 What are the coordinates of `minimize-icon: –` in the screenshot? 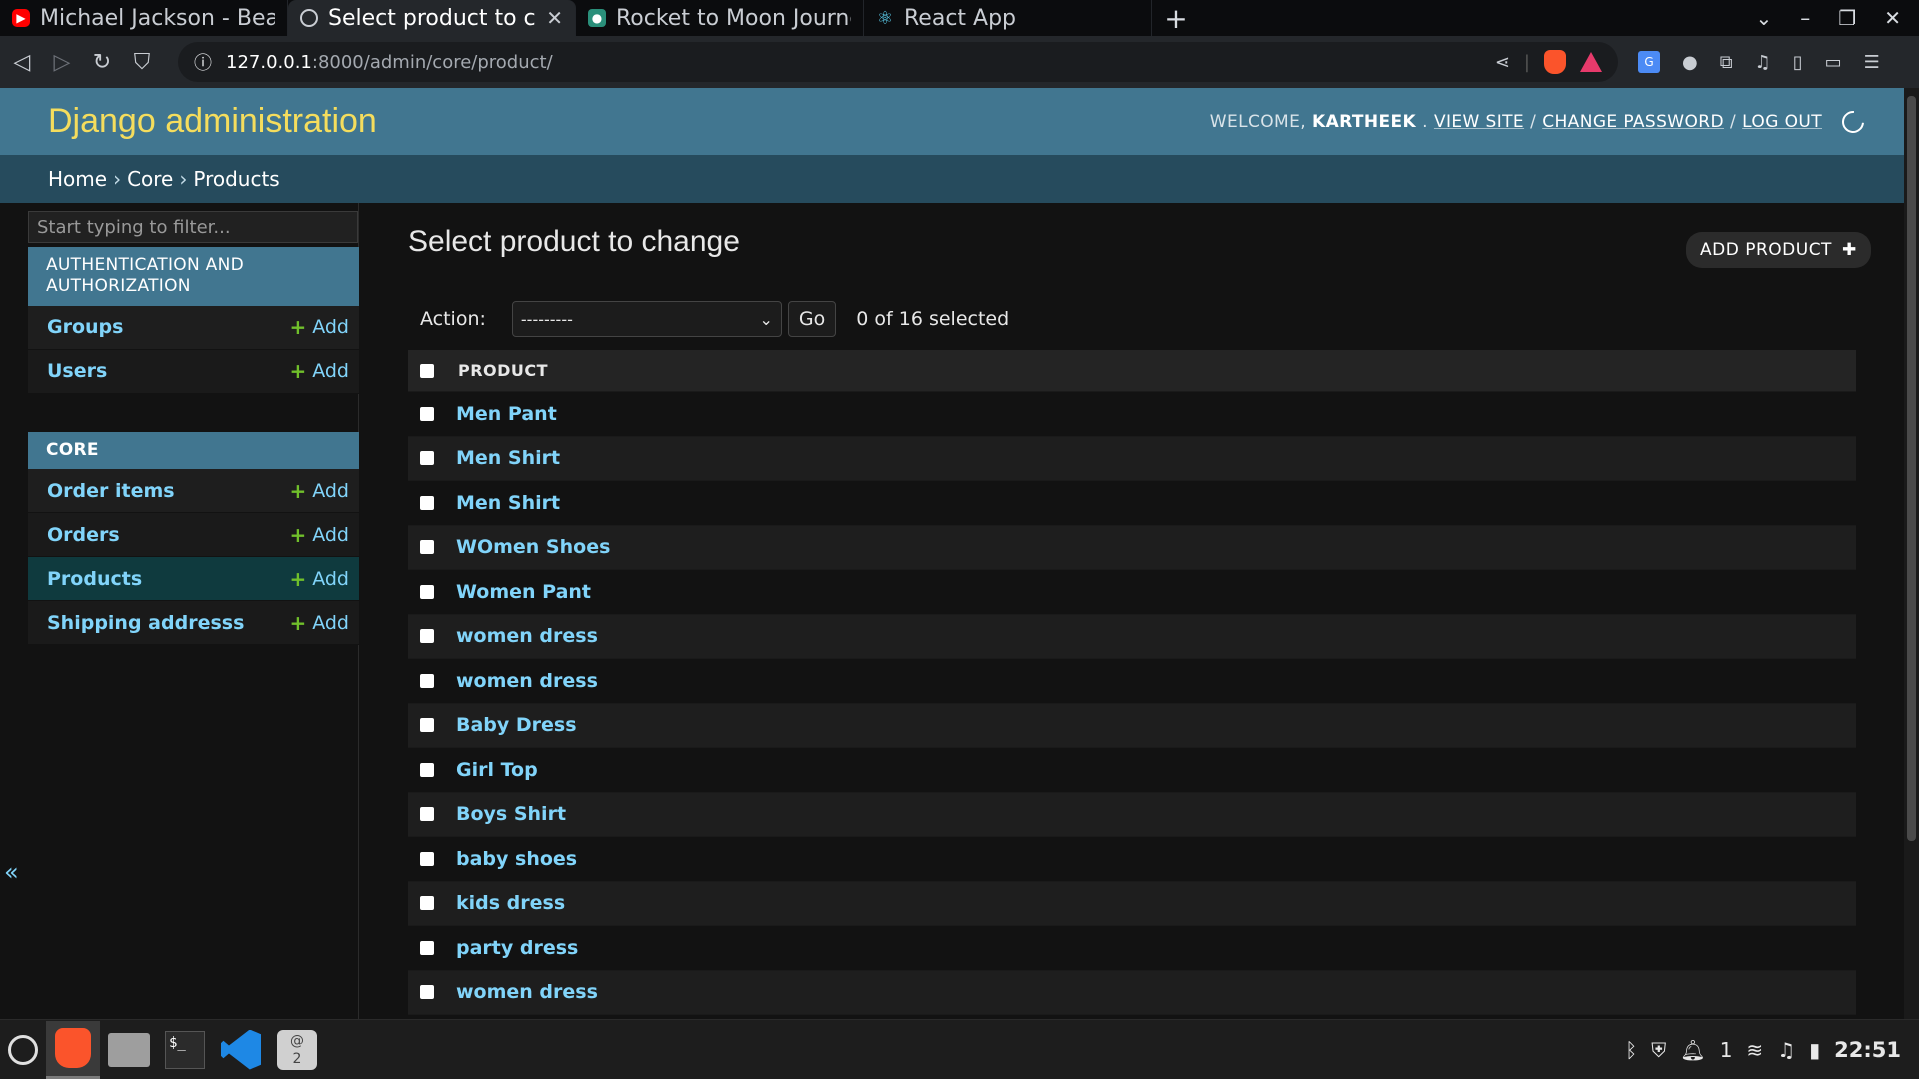 It's located at (1805, 18).